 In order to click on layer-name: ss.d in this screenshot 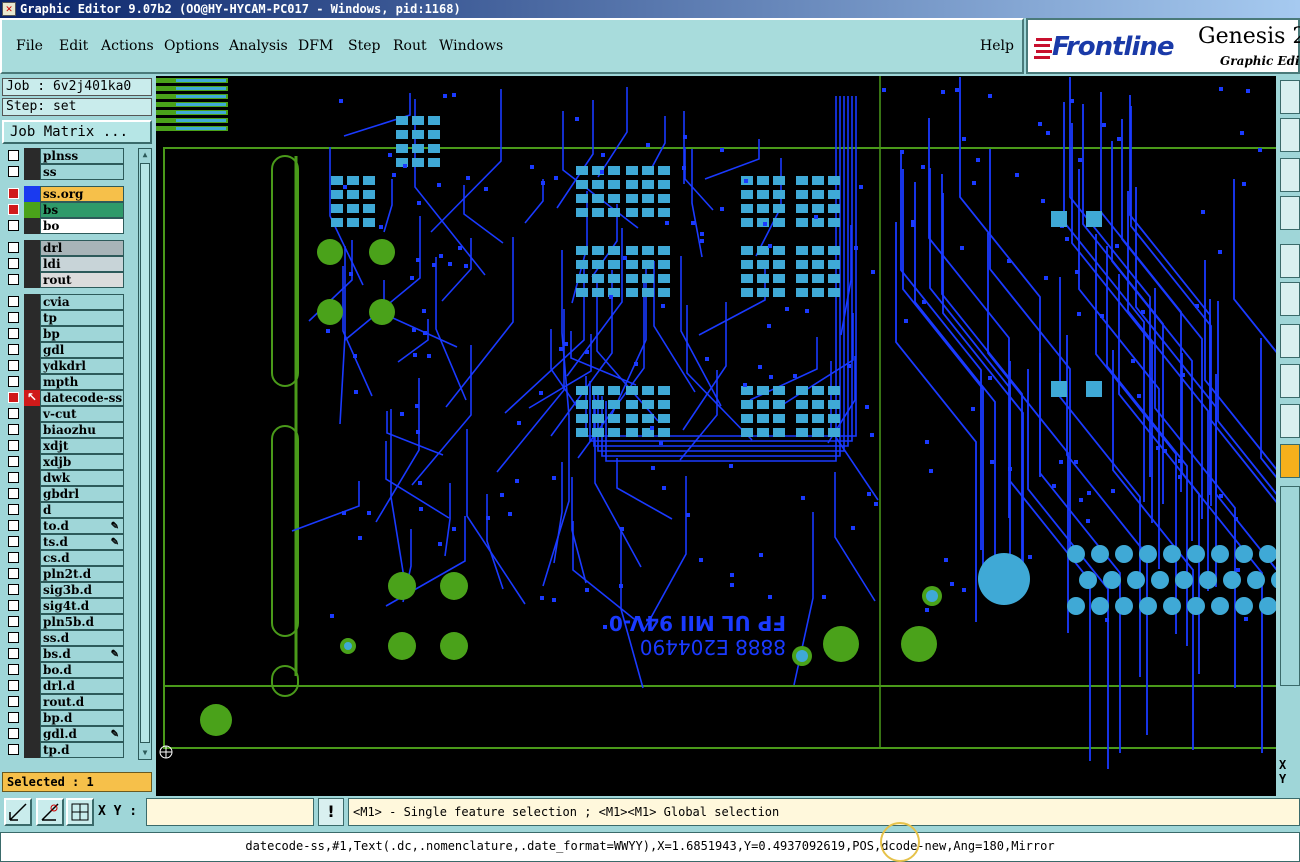, I will do `click(82, 638)`.